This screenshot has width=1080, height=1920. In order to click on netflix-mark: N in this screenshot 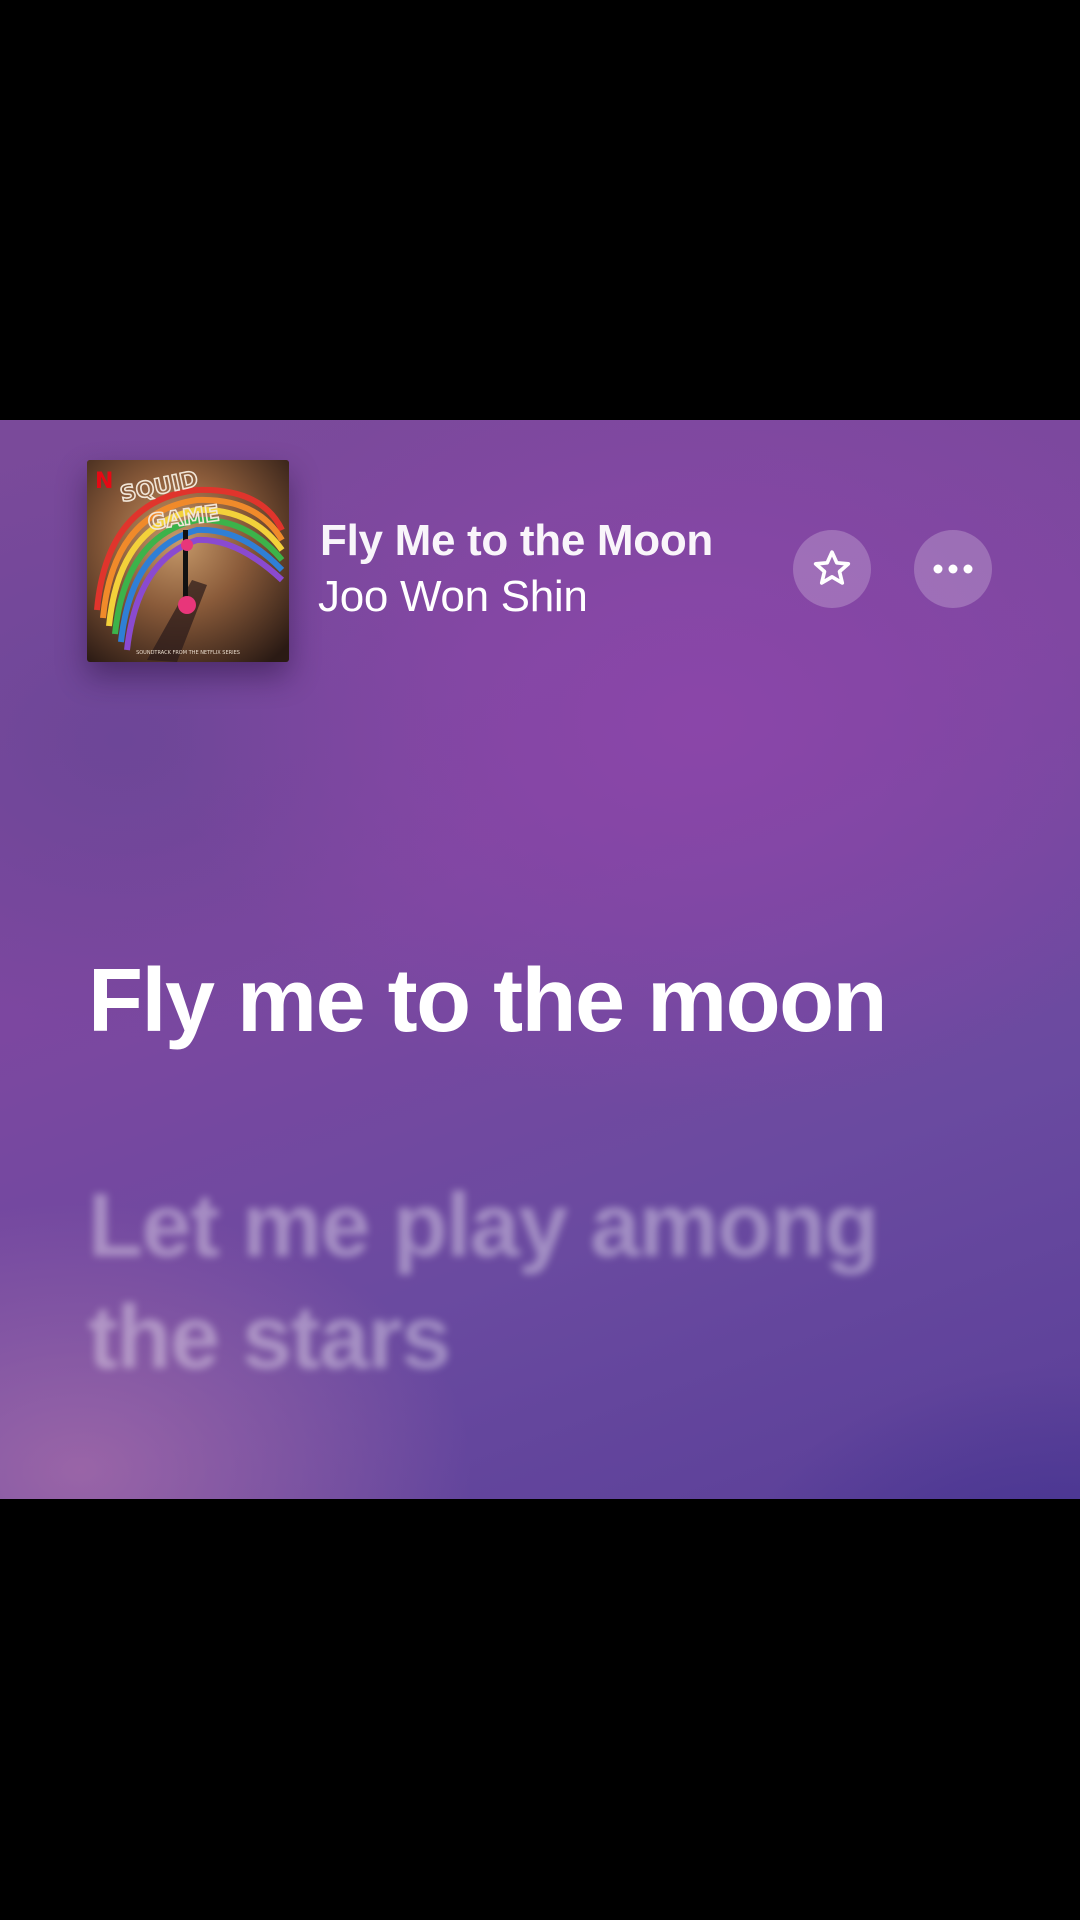, I will do `click(104, 481)`.